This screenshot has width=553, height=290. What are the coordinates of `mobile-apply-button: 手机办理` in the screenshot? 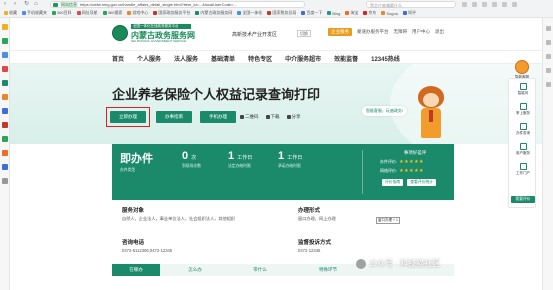 It's located at (218, 117).